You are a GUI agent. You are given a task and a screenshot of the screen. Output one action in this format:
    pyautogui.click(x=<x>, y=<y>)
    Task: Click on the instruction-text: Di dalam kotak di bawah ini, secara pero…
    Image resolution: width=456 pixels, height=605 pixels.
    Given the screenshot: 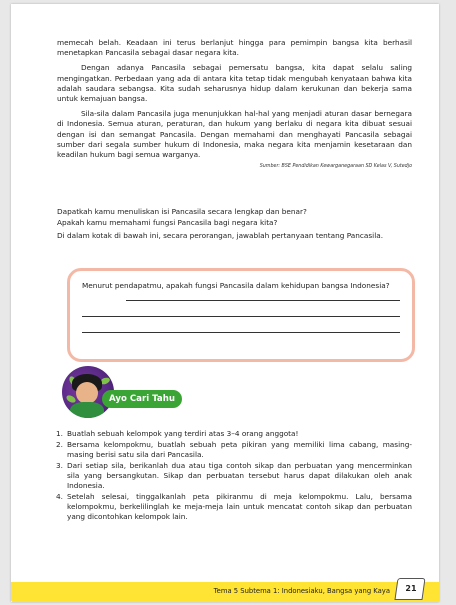 What is the action you would take?
    pyautogui.click(x=220, y=236)
    